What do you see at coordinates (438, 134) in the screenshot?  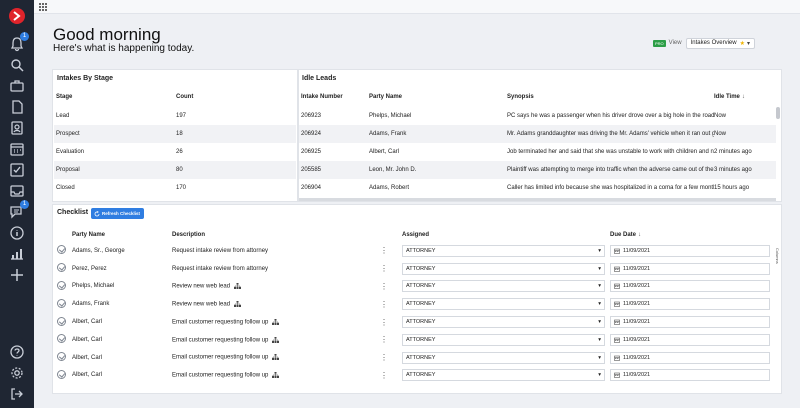 I see `party-name: Adams, Frank` at bounding box center [438, 134].